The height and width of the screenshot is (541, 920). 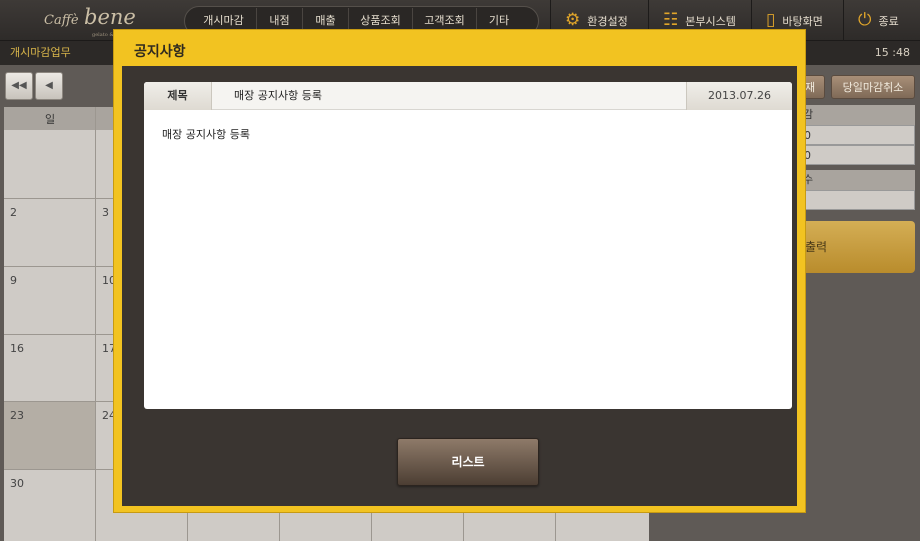 I want to click on notice-body-text: 매장 공지사항 등록, so click(x=206, y=134).